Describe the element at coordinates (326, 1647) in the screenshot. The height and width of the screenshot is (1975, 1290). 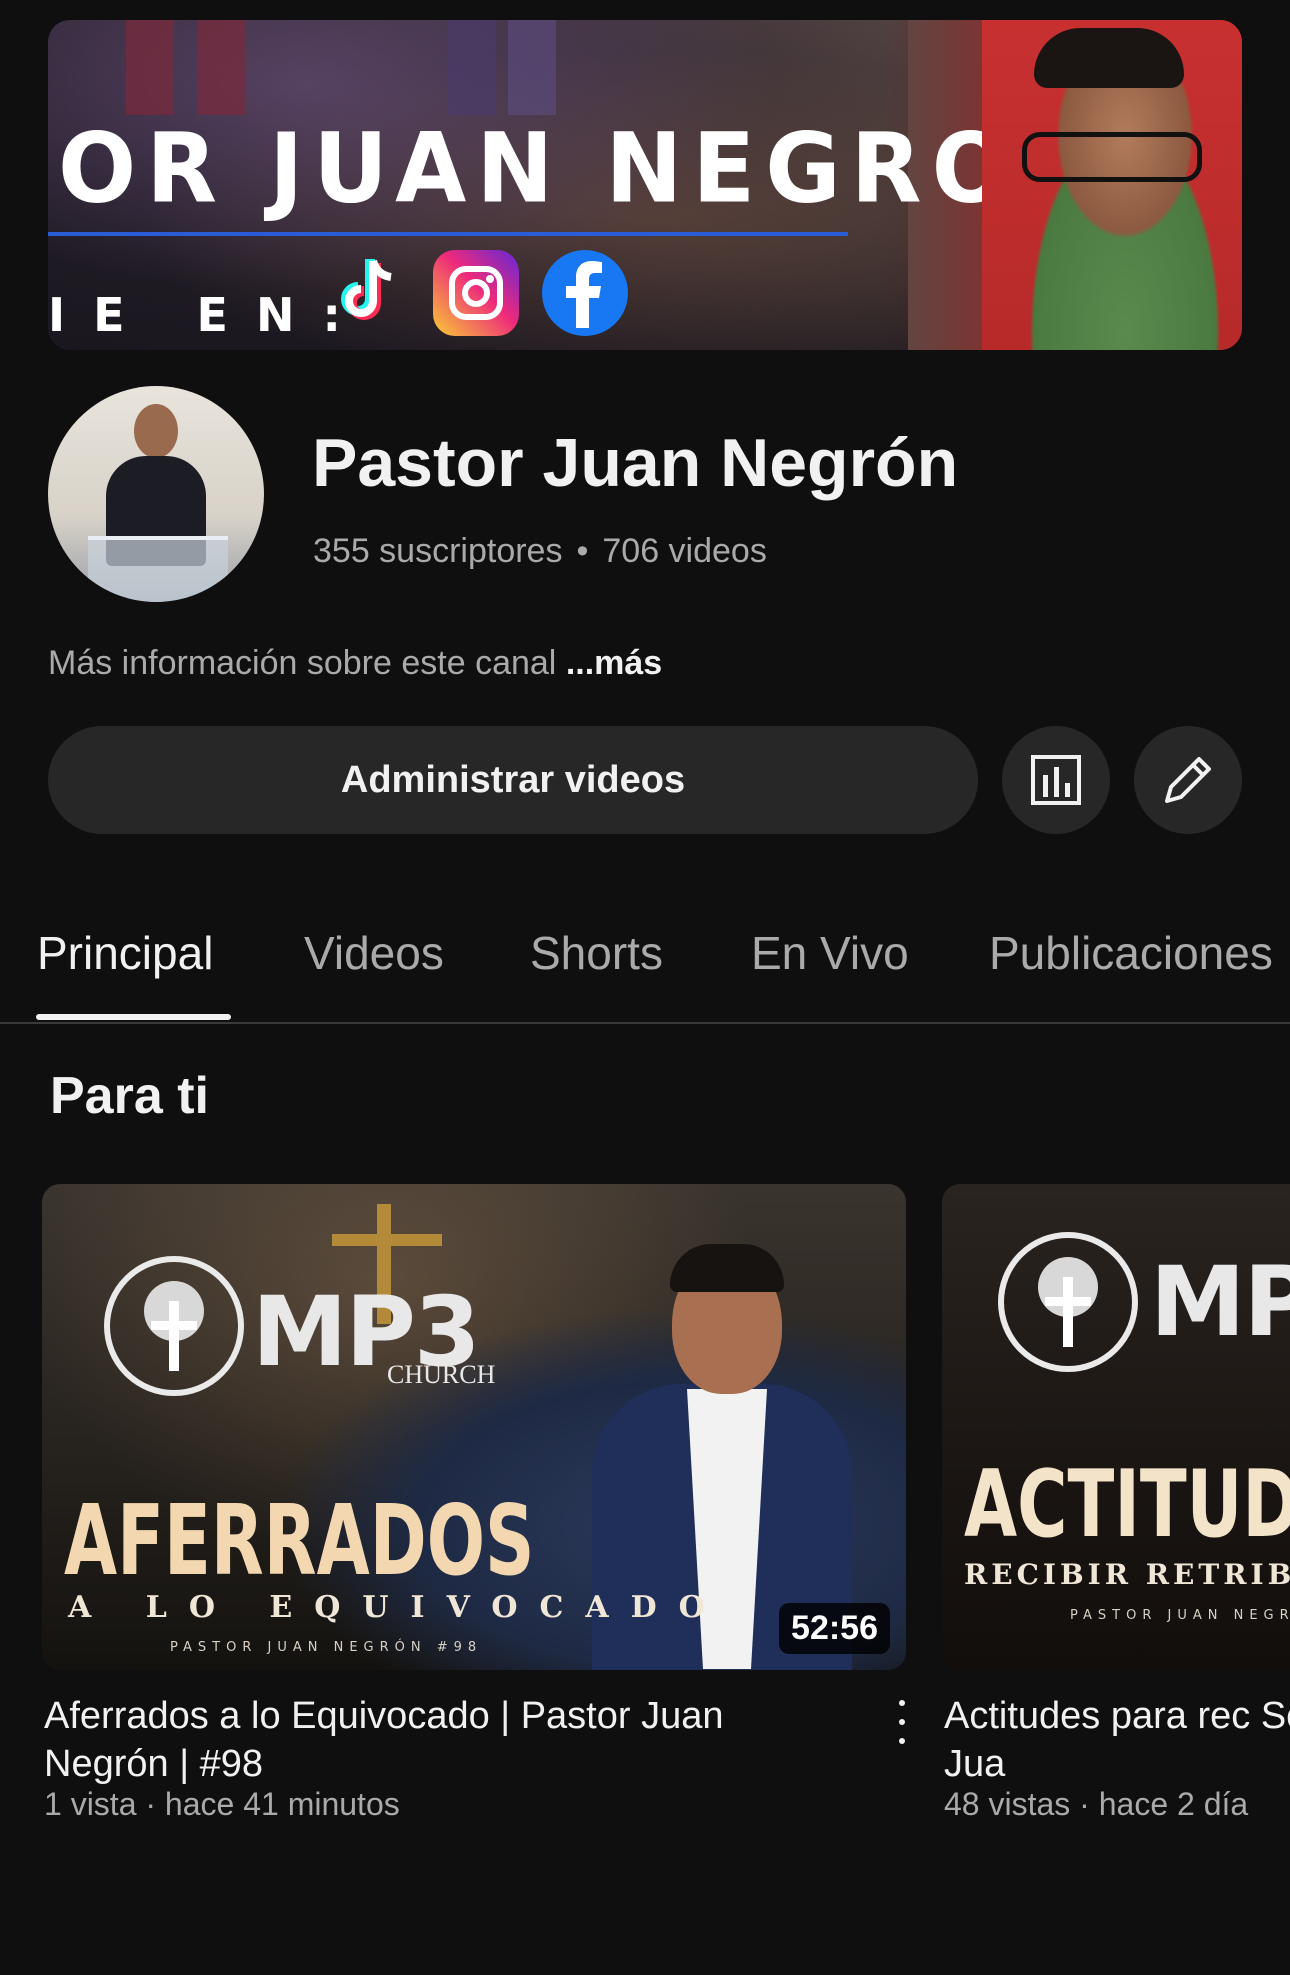
I see `thumbnail-small-text: PASTOR JUAN NEGRÓN #98` at that location.